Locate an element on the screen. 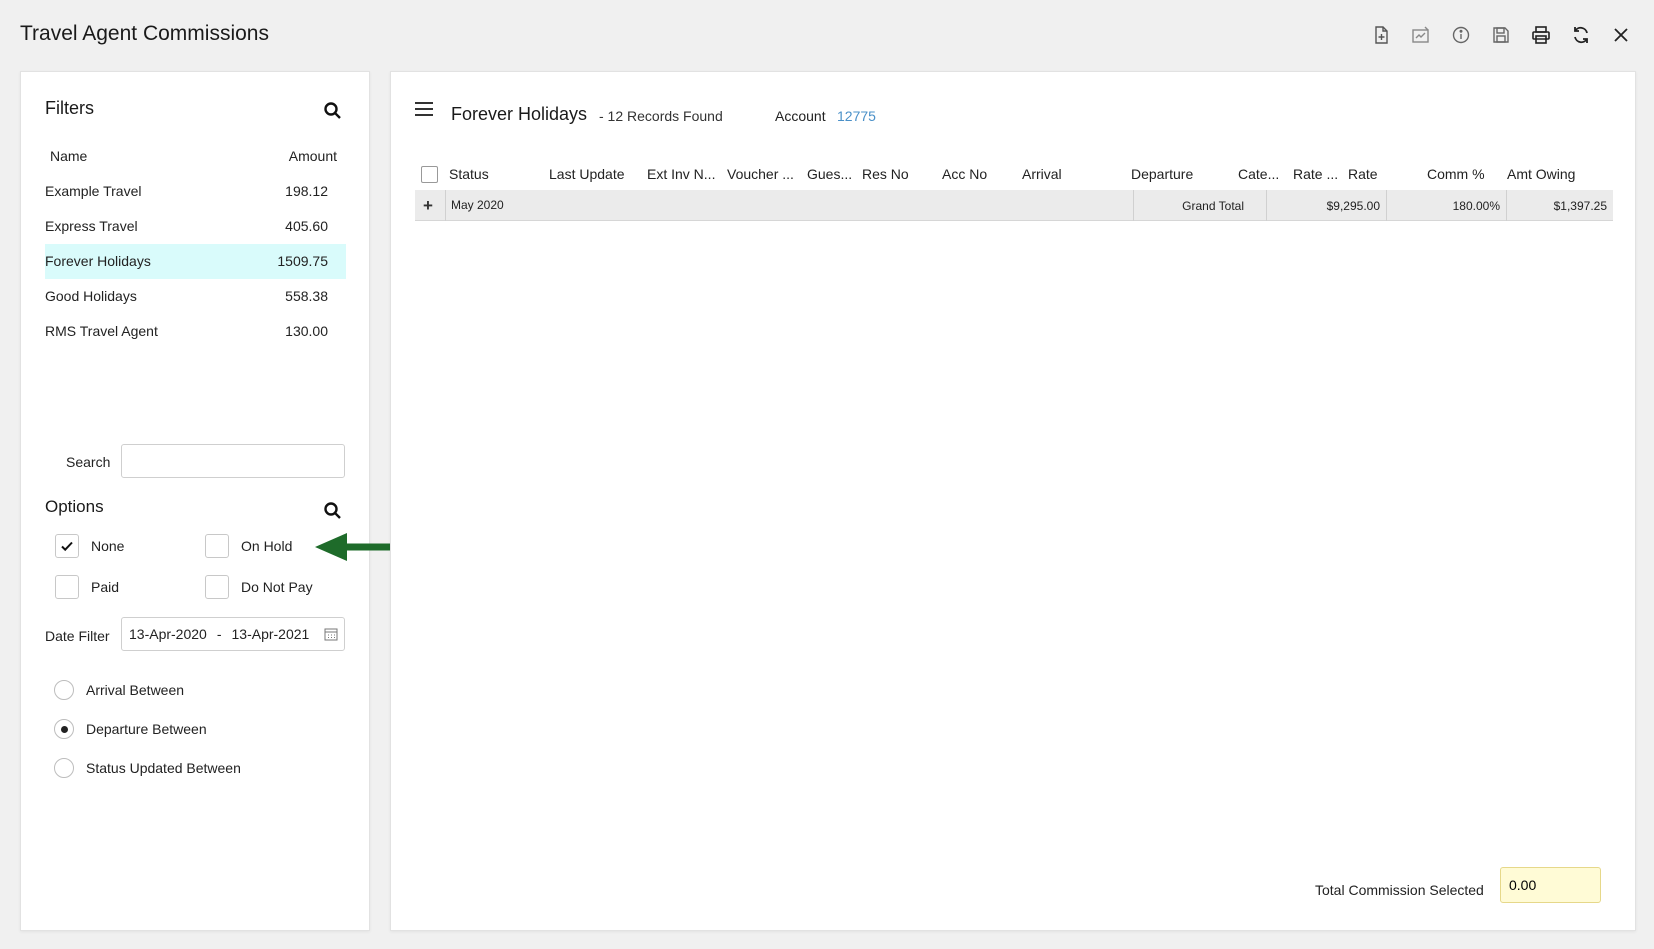  date-filter-label: Date Filter is located at coordinates (77, 636).